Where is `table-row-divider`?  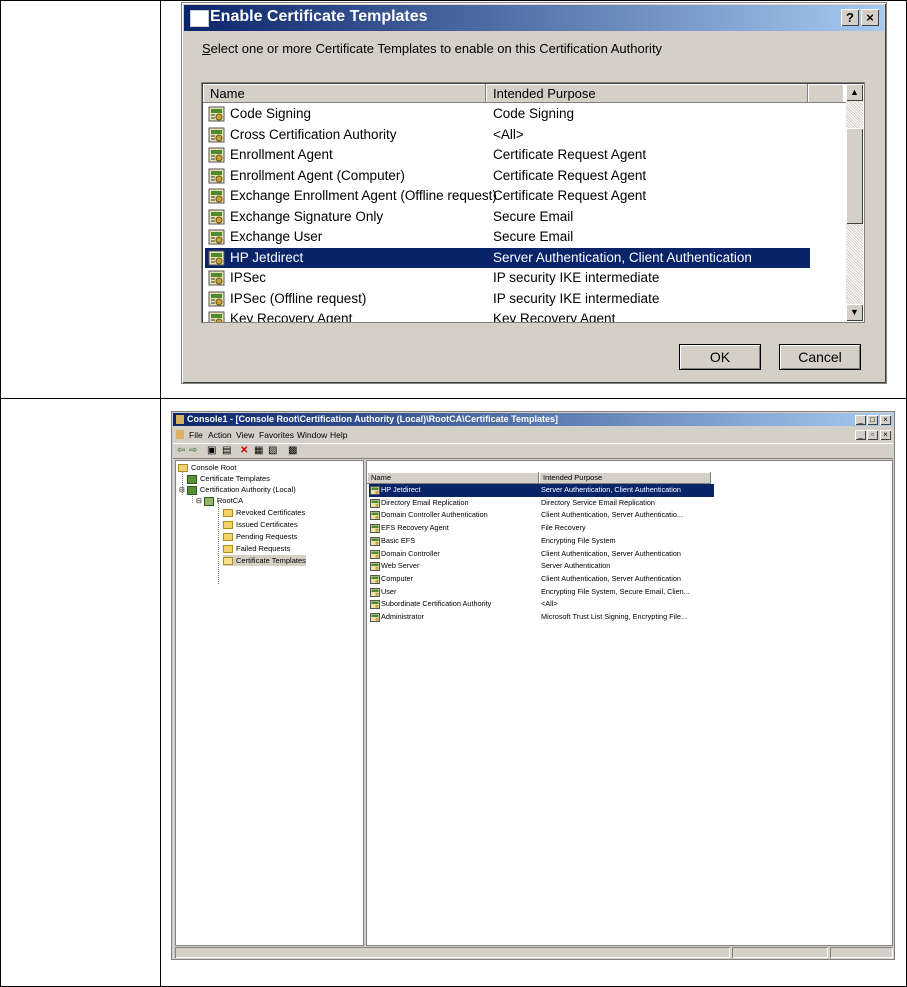
table-row-divider is located at coordinates (453, 398).